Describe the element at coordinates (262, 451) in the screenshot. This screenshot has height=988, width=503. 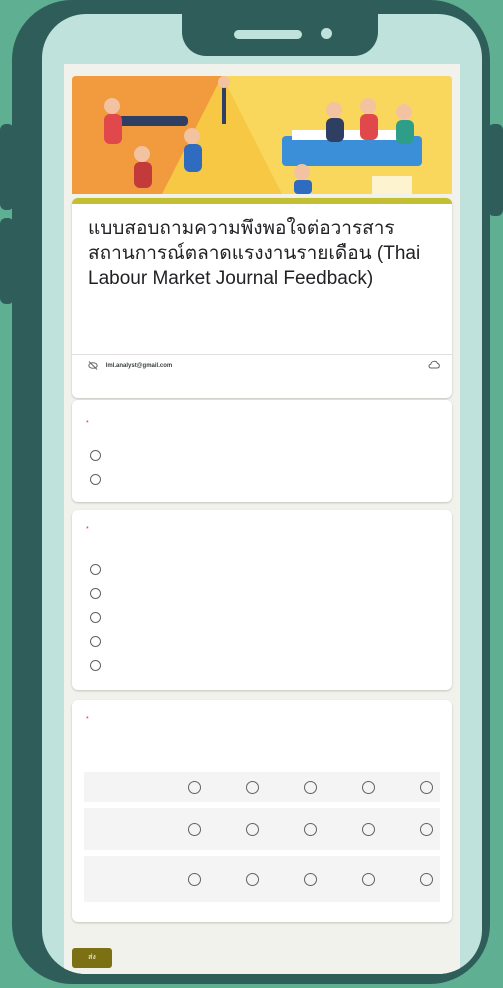
I see `question-card-1: *` at that location.